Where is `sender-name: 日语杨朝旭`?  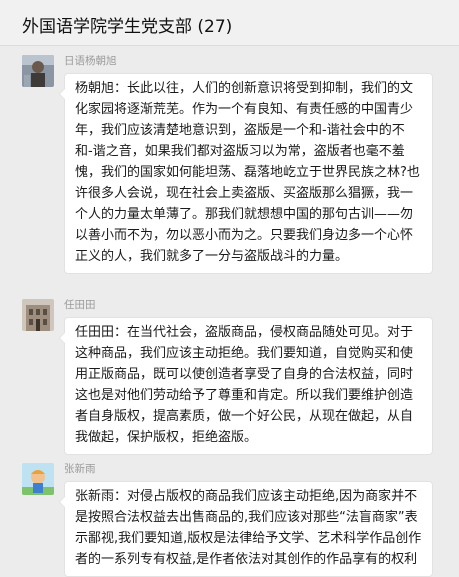 sender-name: 日语杨朝旭 is located at coordinates (90, 61).